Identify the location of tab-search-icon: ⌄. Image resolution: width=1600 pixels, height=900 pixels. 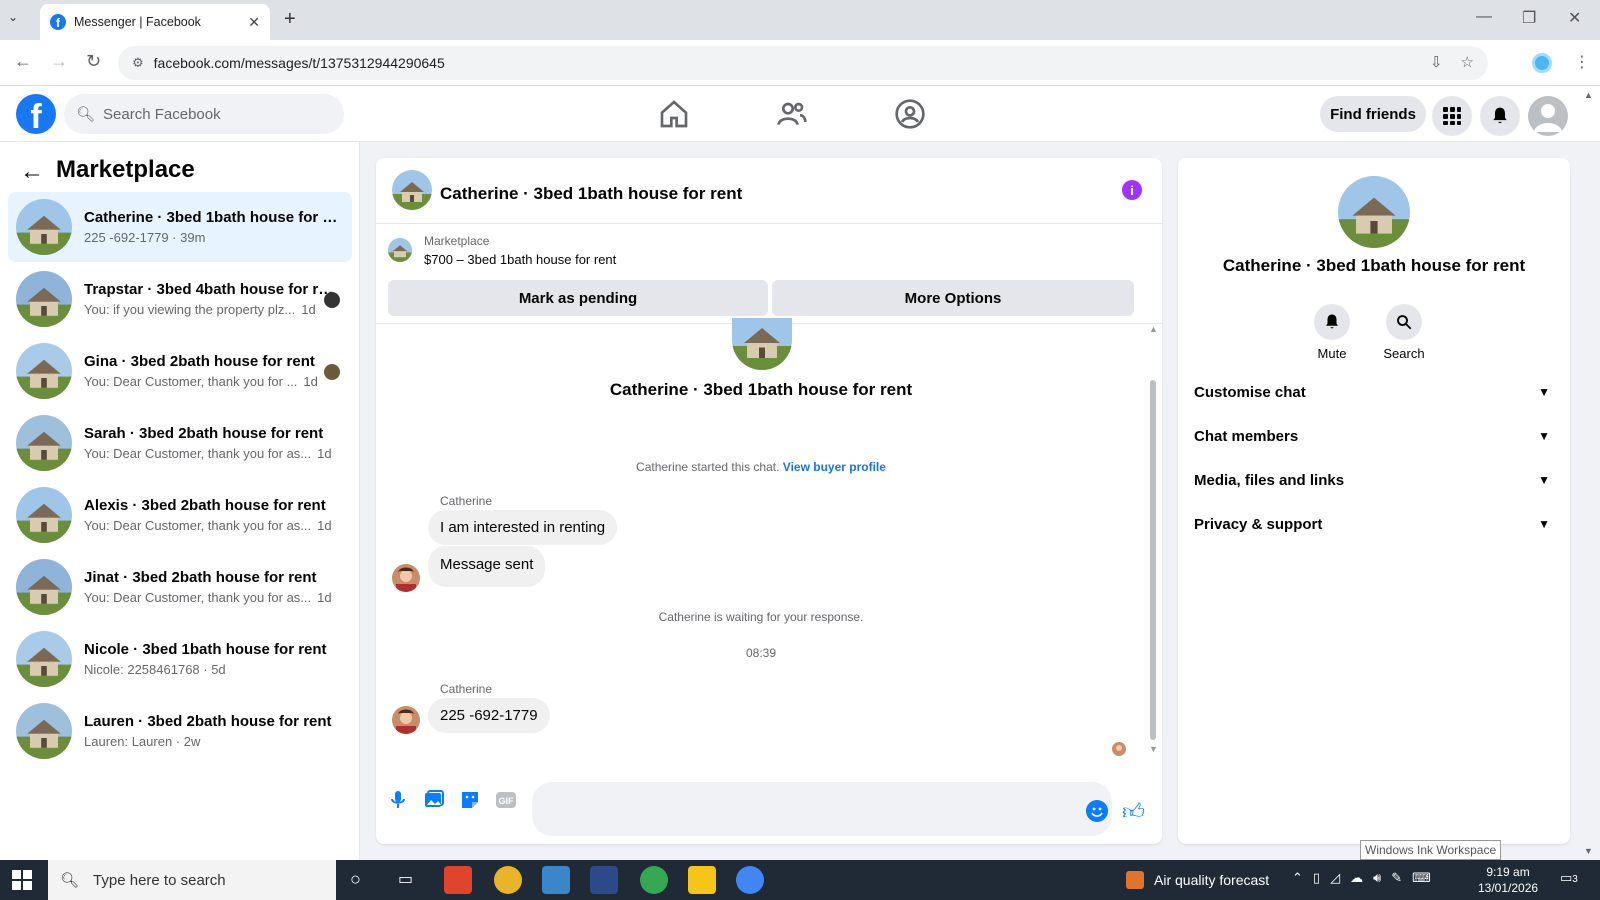
(13, 17).